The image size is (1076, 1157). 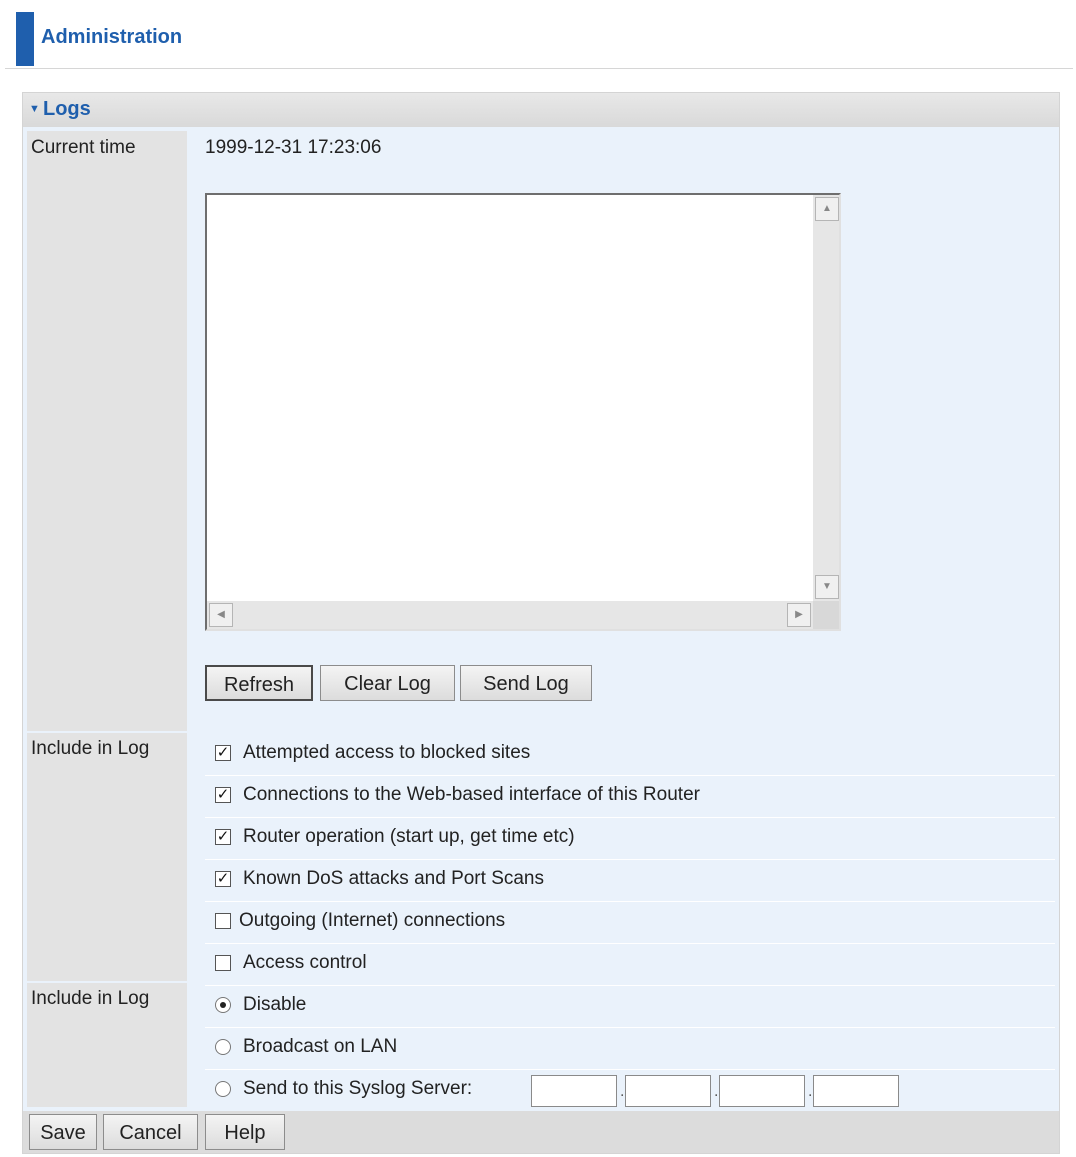 I want to click on footer-bar: Save Cancel Help, so click(x=541, y=1132).